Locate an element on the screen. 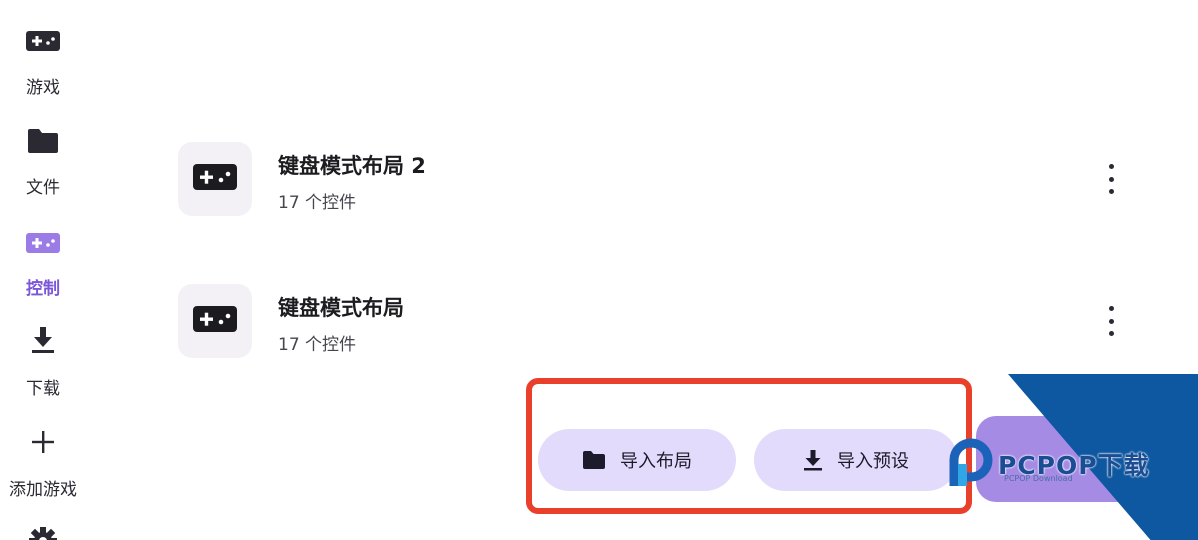  folder-icon is located at coordinates (43, 141).